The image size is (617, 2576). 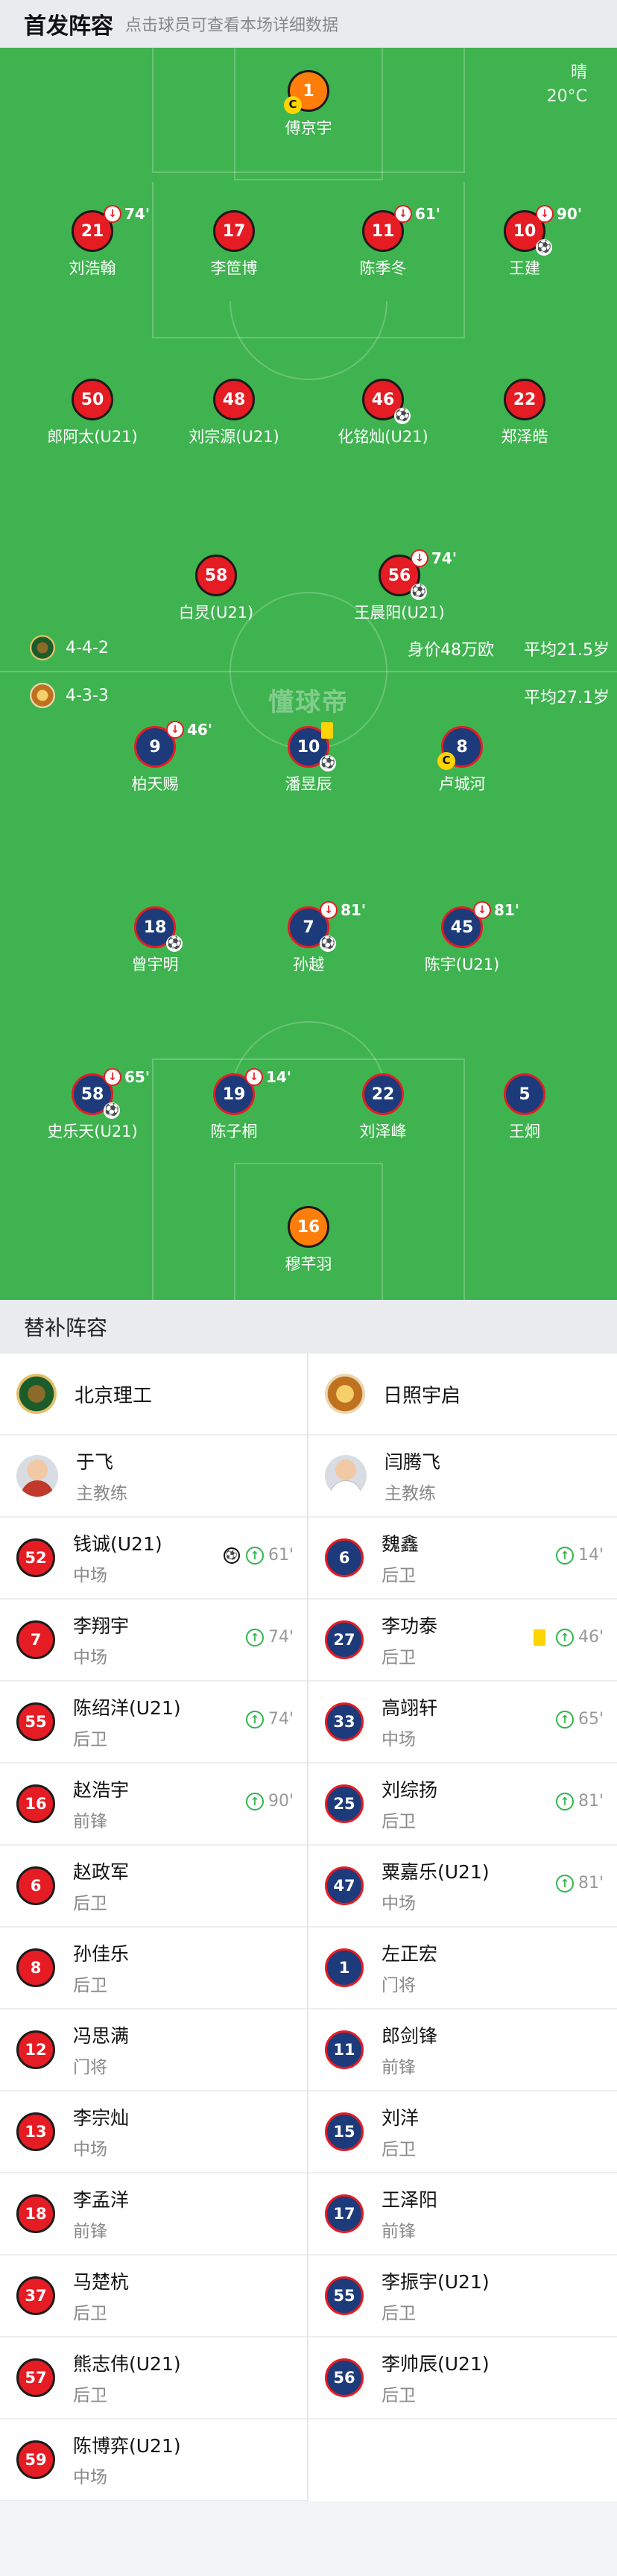 What do you see at coordinates (567, 698) in the screenshot?
I see `away-age: 平均27.1岁` at bounding box center [567, 698].